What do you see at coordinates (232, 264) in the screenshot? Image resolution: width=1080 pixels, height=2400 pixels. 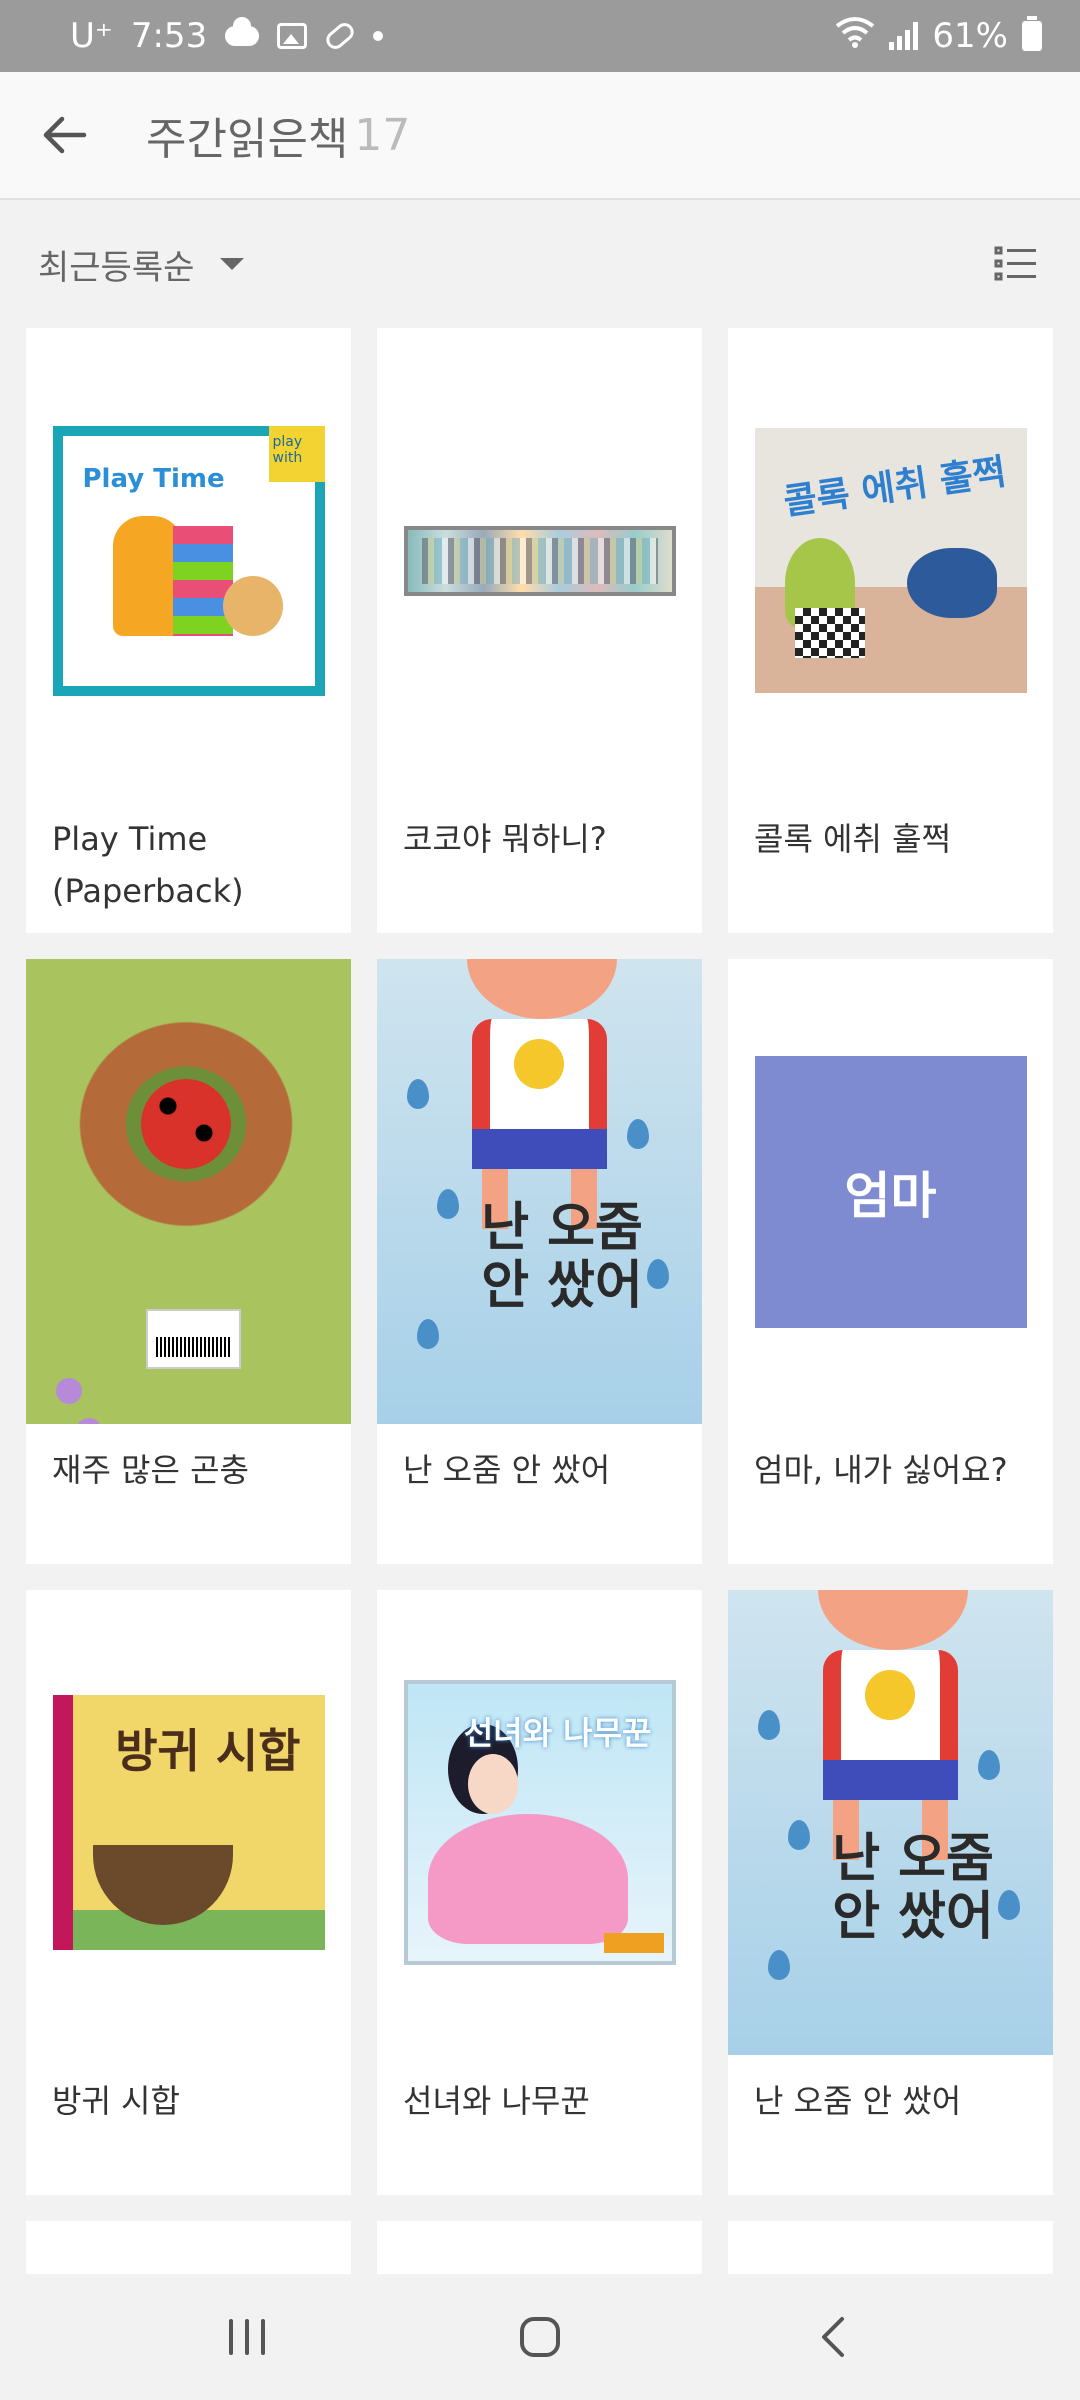 I see `chevron-down-icon` at bounding box center [232, 264].